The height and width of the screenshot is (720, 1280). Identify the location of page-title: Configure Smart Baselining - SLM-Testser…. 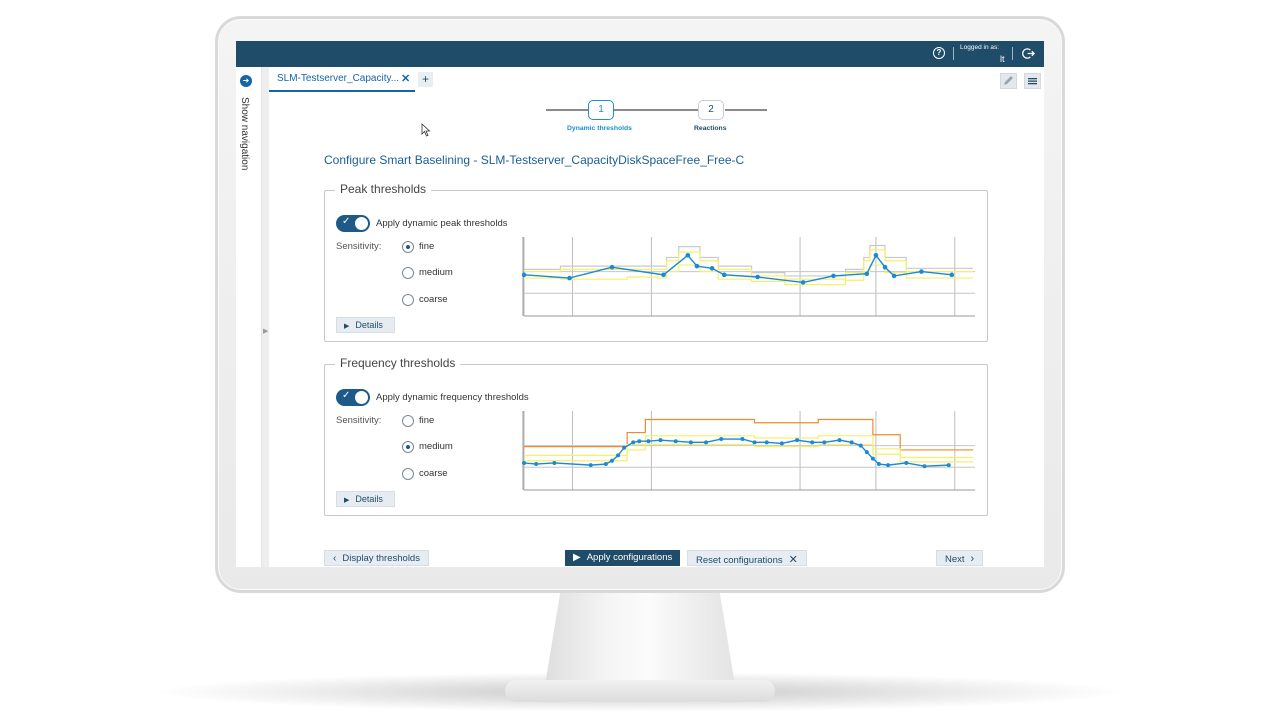
(534, 160).